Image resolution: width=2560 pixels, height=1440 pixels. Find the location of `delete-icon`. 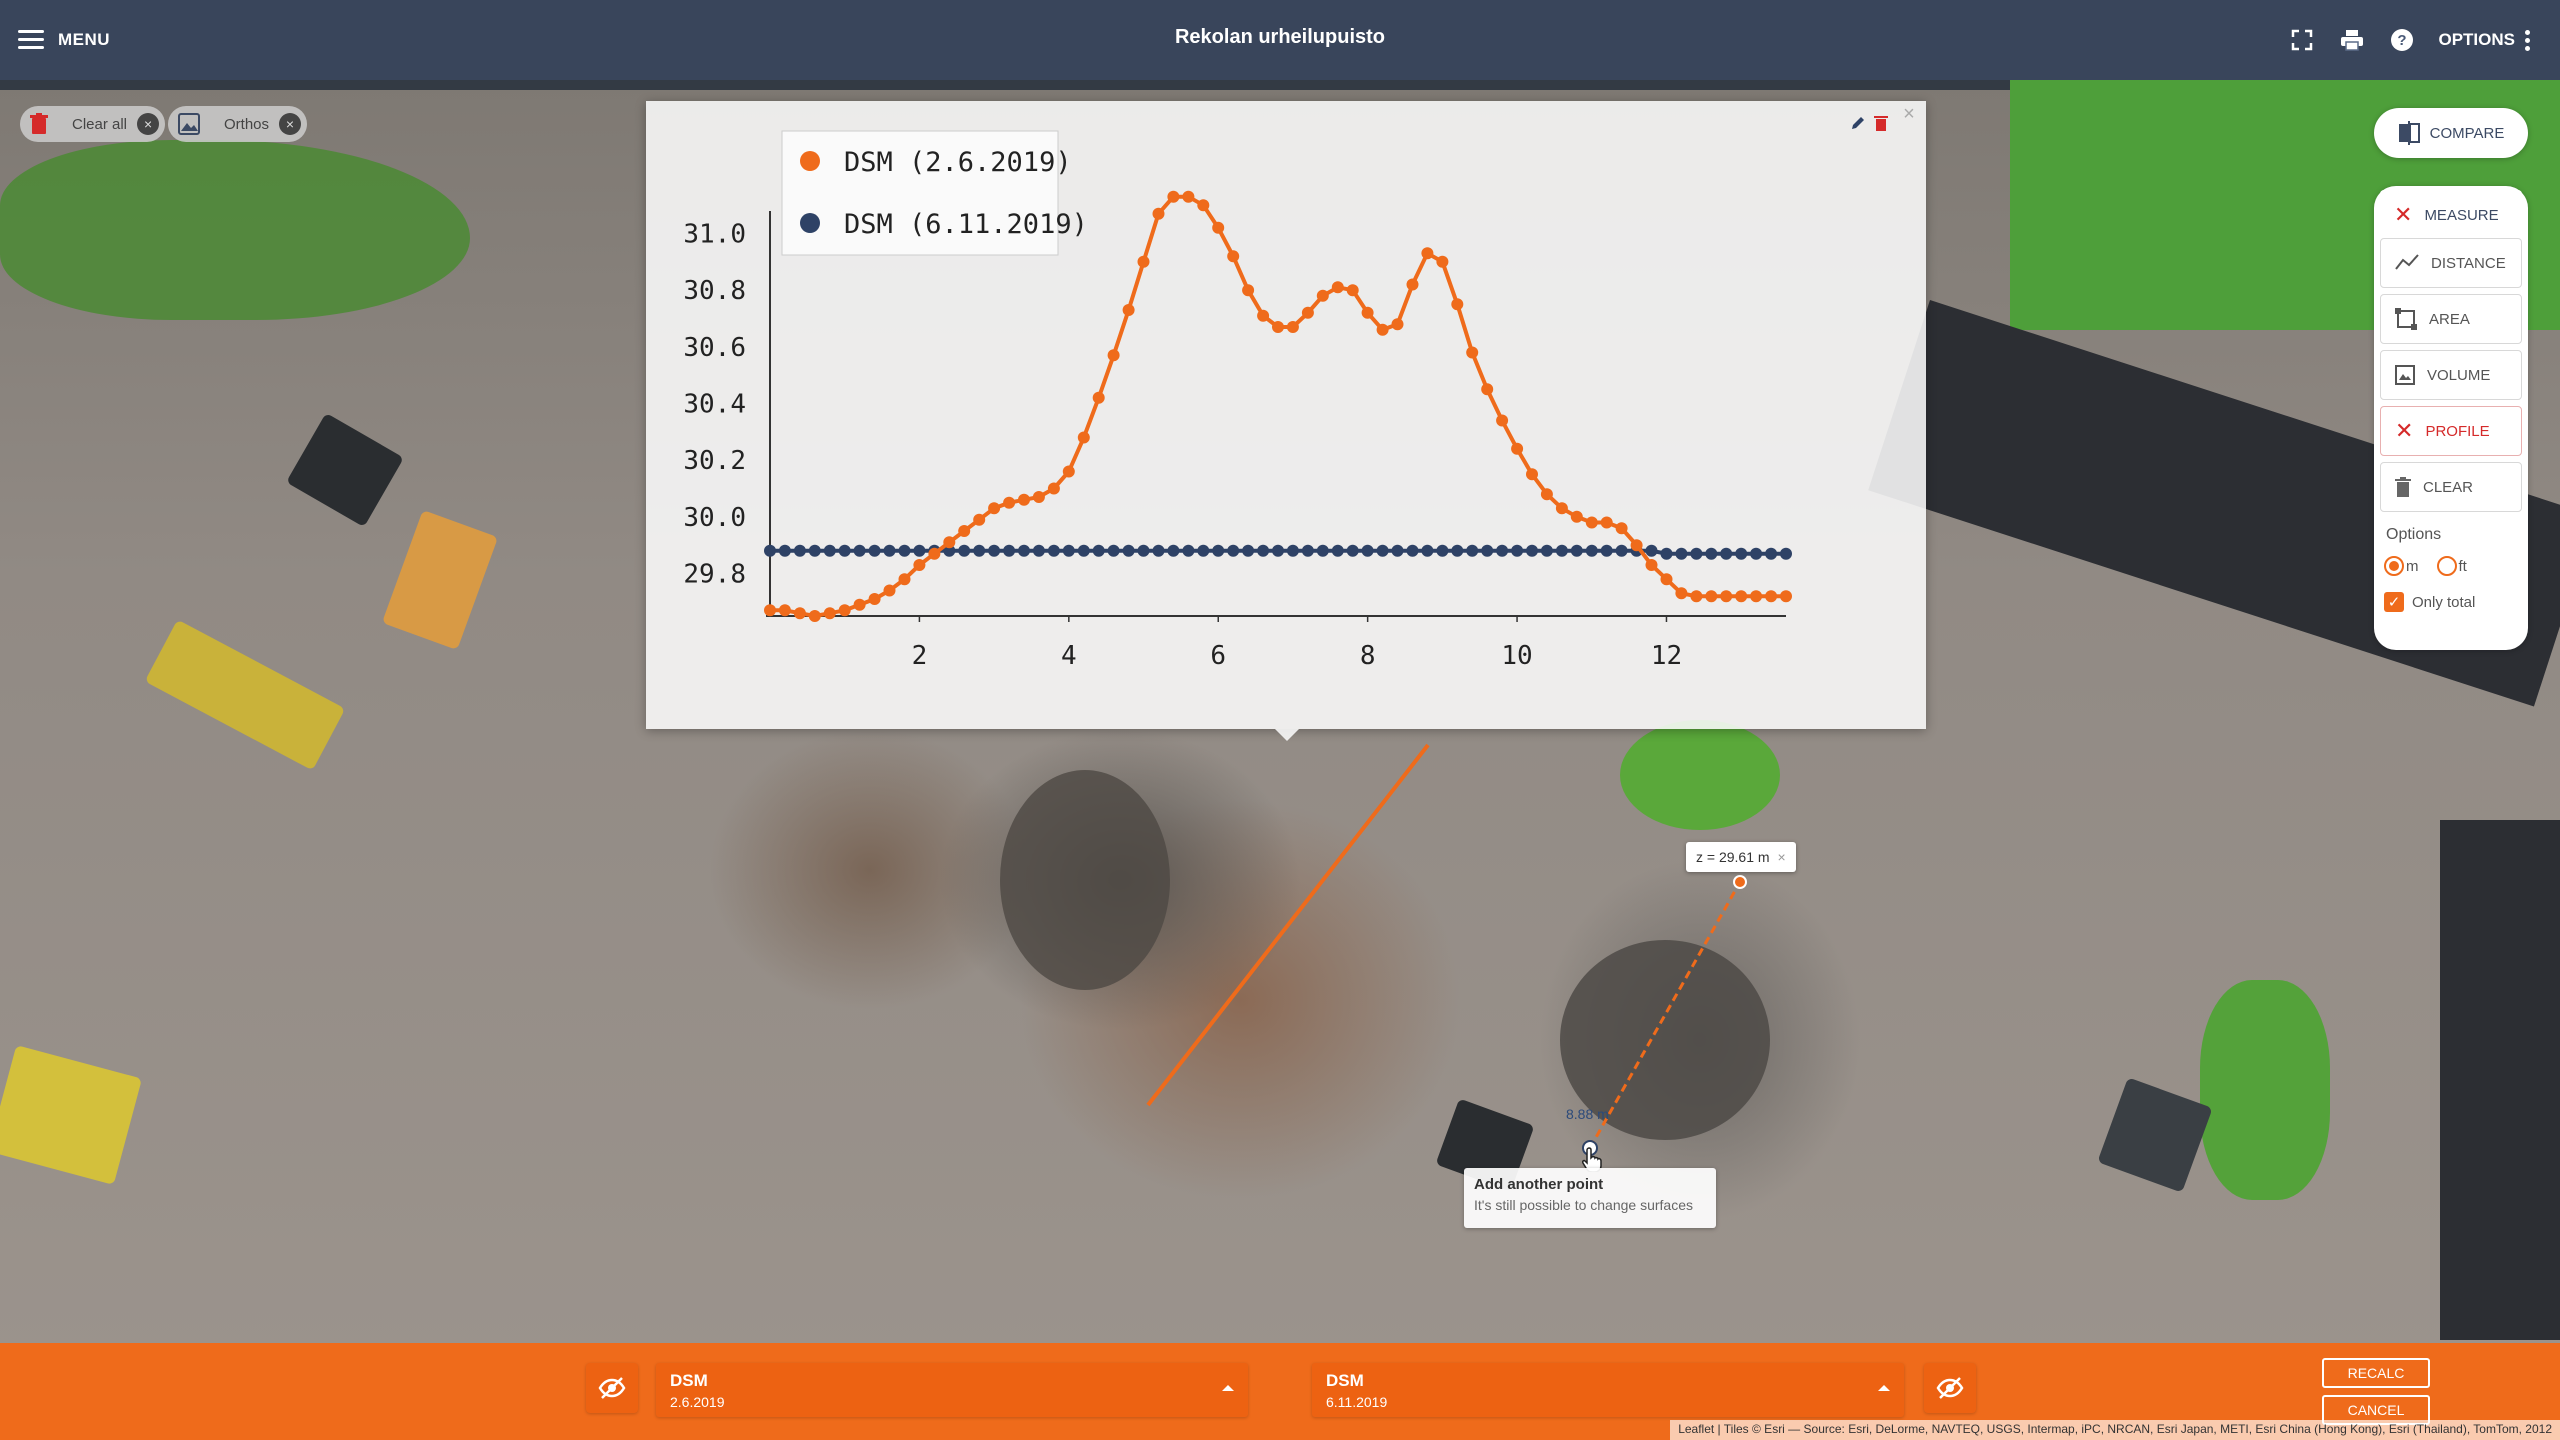

delete-icon is located at coordinates (1885, 126).